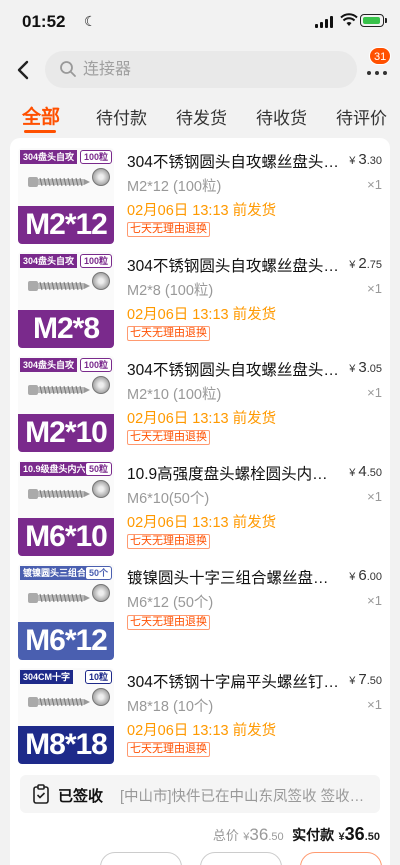 This screenshot has width=400, height=865. Describe the element at coordinates (40, 131) in the screenshot. I see `active-tab-indicator` at that location.